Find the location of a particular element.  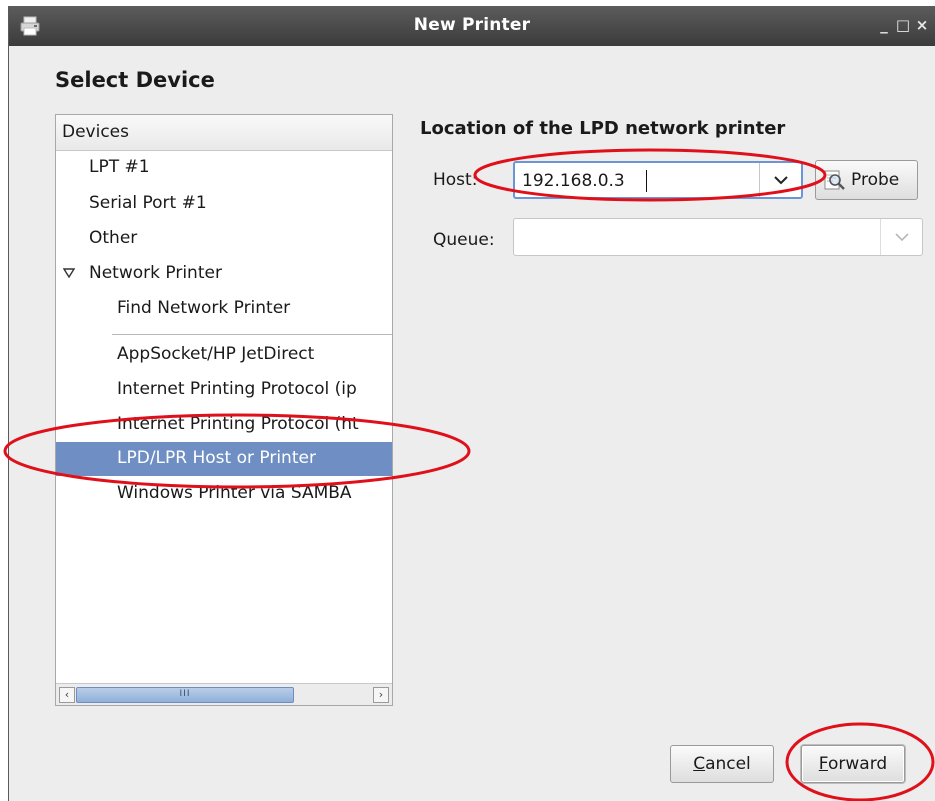

device-item-label: Internet Printing Protocol (ht is located at coordinates (238, 424).